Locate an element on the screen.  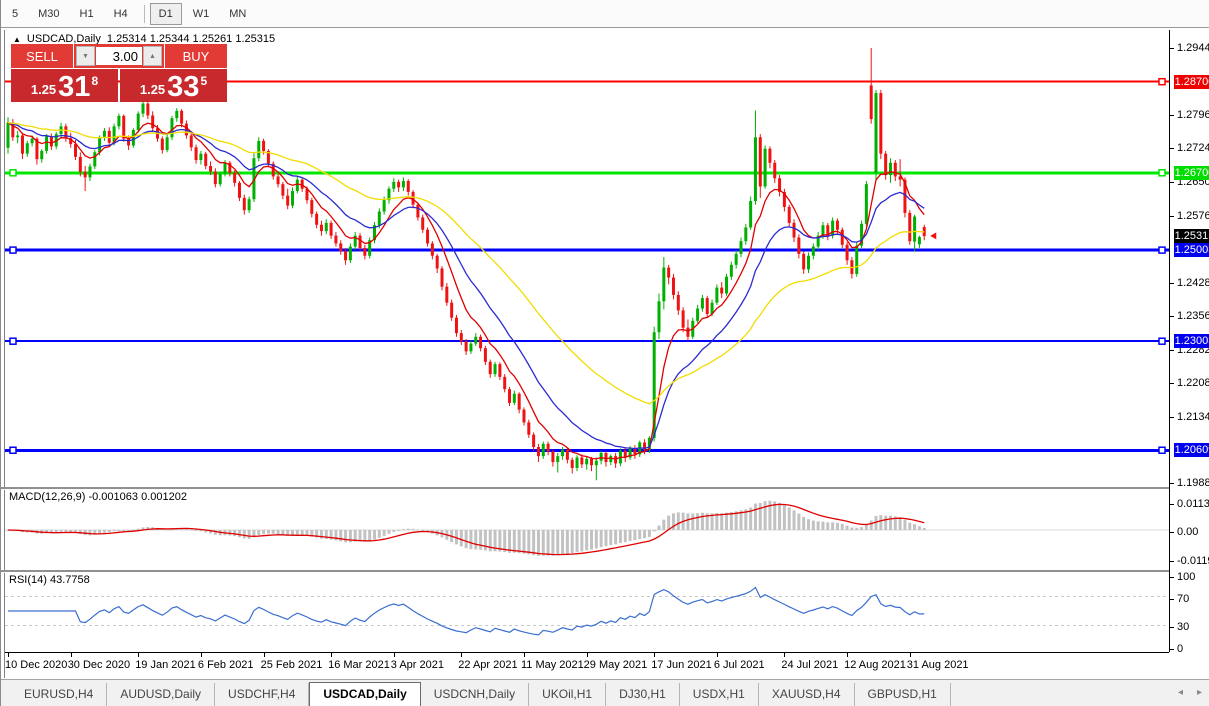
price-tick-label: 1.27240 is located at coordinates (1193, 148).